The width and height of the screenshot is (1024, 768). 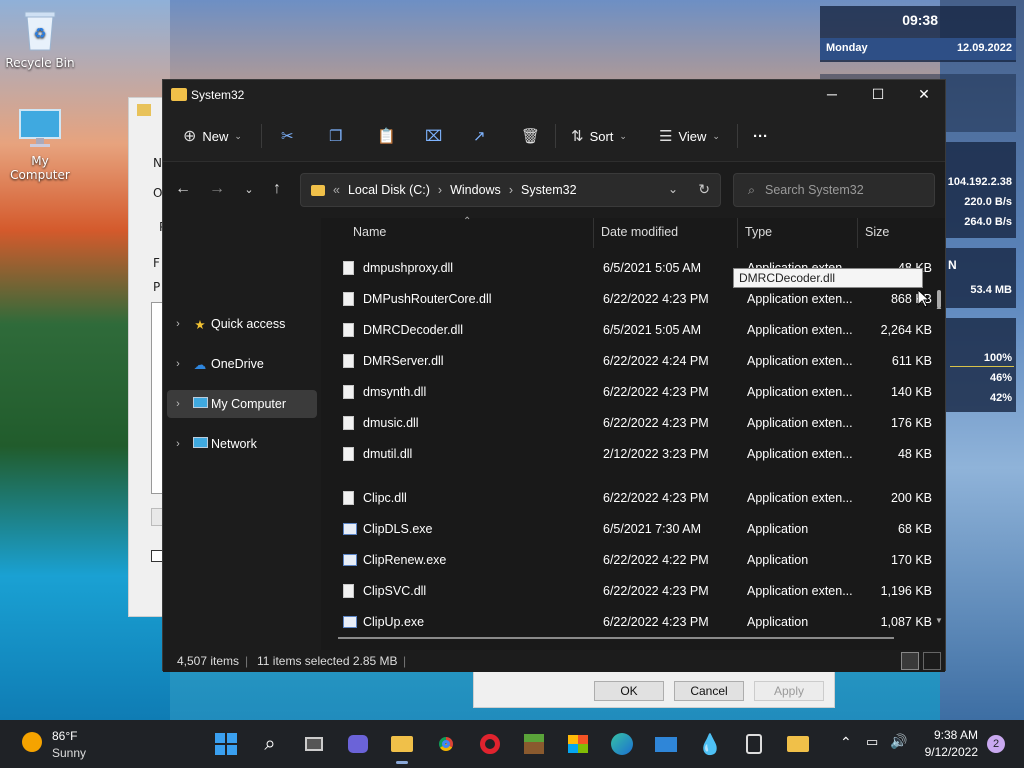 I want to click on view-icon: ☰, so click(x=666, y=136).